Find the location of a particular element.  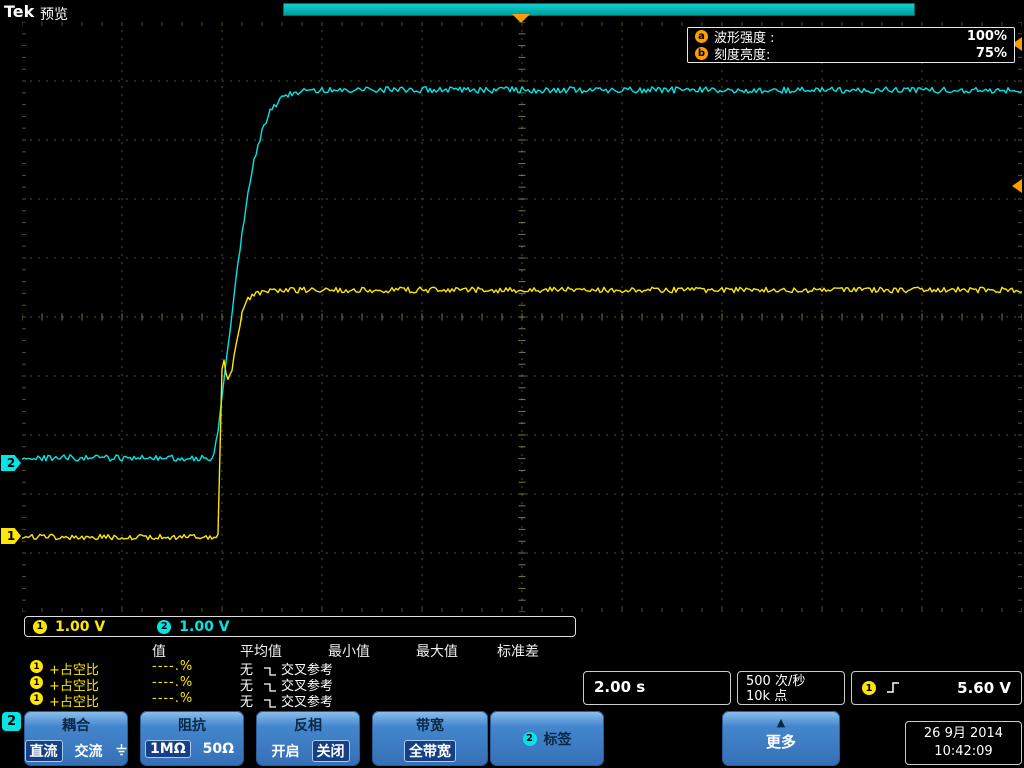

chevron-up-icon: ▲ is located at coordinates (781, 722).